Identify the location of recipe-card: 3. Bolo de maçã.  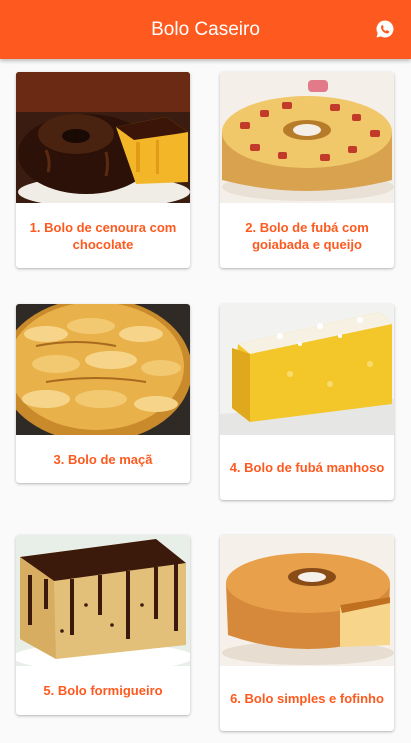
(103, 393).